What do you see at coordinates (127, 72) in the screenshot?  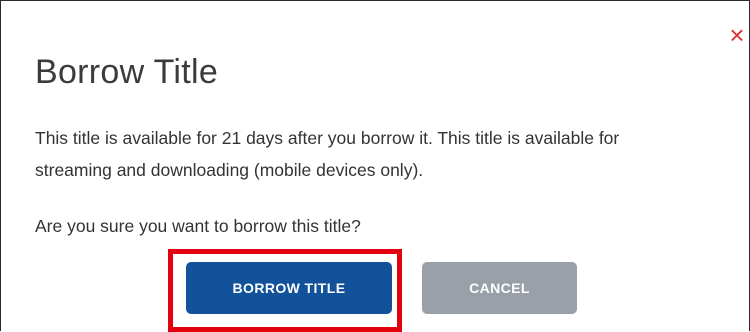 I see `dialog-title: Borrow Title` at bounding box center [127, 72].